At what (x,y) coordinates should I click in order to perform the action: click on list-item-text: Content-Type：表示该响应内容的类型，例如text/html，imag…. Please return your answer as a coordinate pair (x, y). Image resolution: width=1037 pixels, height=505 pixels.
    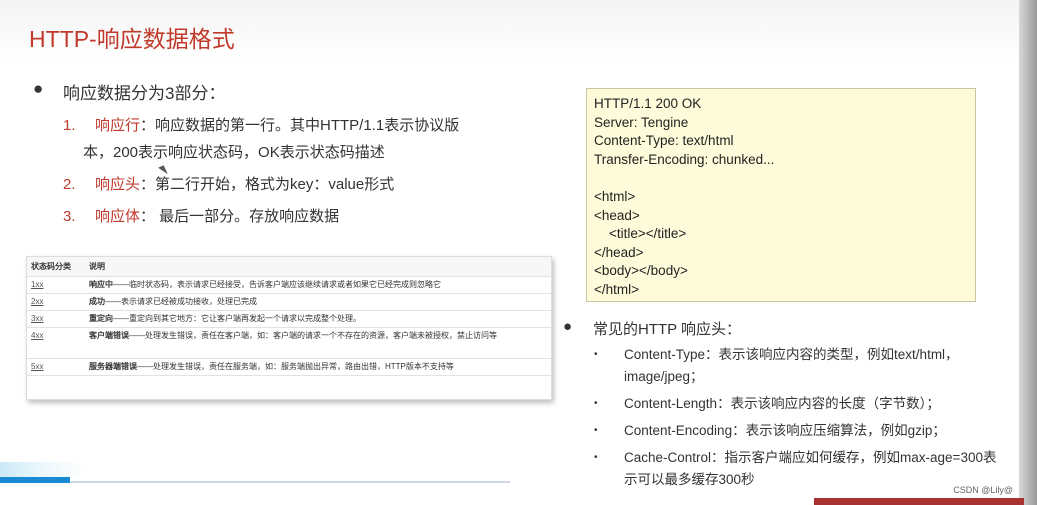
    Looking at the image, I should click on (791, 365).